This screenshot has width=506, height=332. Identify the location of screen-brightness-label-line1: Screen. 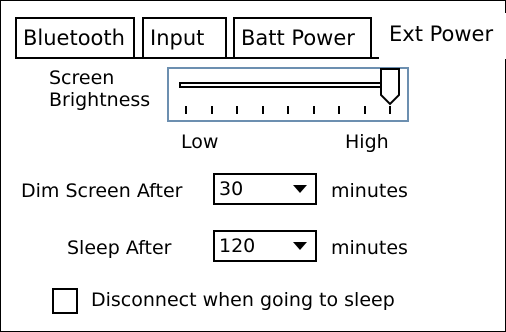
(82, 78).